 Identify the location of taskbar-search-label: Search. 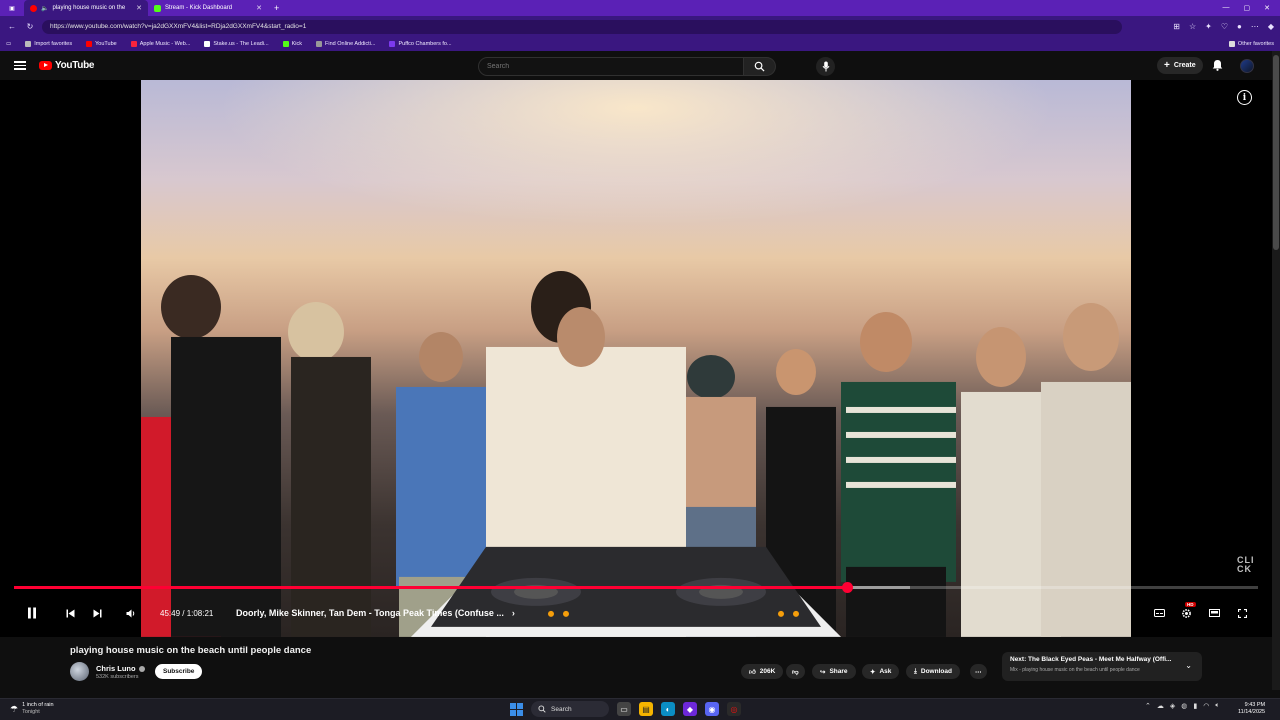
(561, 709).